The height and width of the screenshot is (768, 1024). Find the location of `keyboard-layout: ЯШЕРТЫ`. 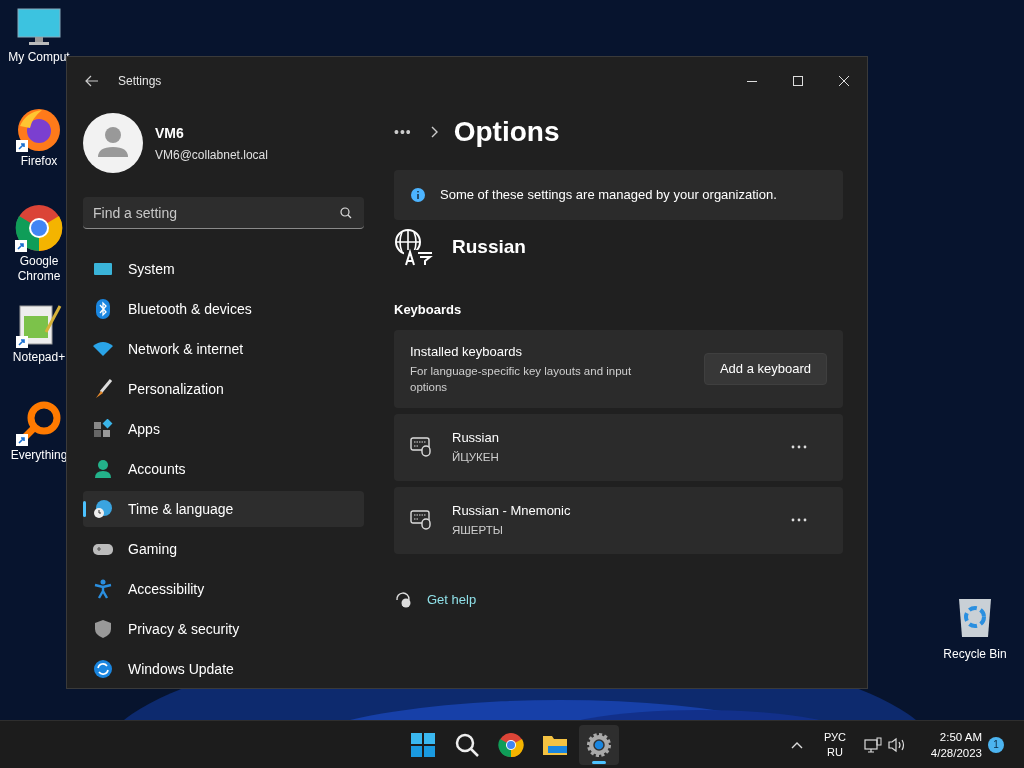

keyboard-layout: ЯШЕРТЫ is located at coordinates (478, 531).